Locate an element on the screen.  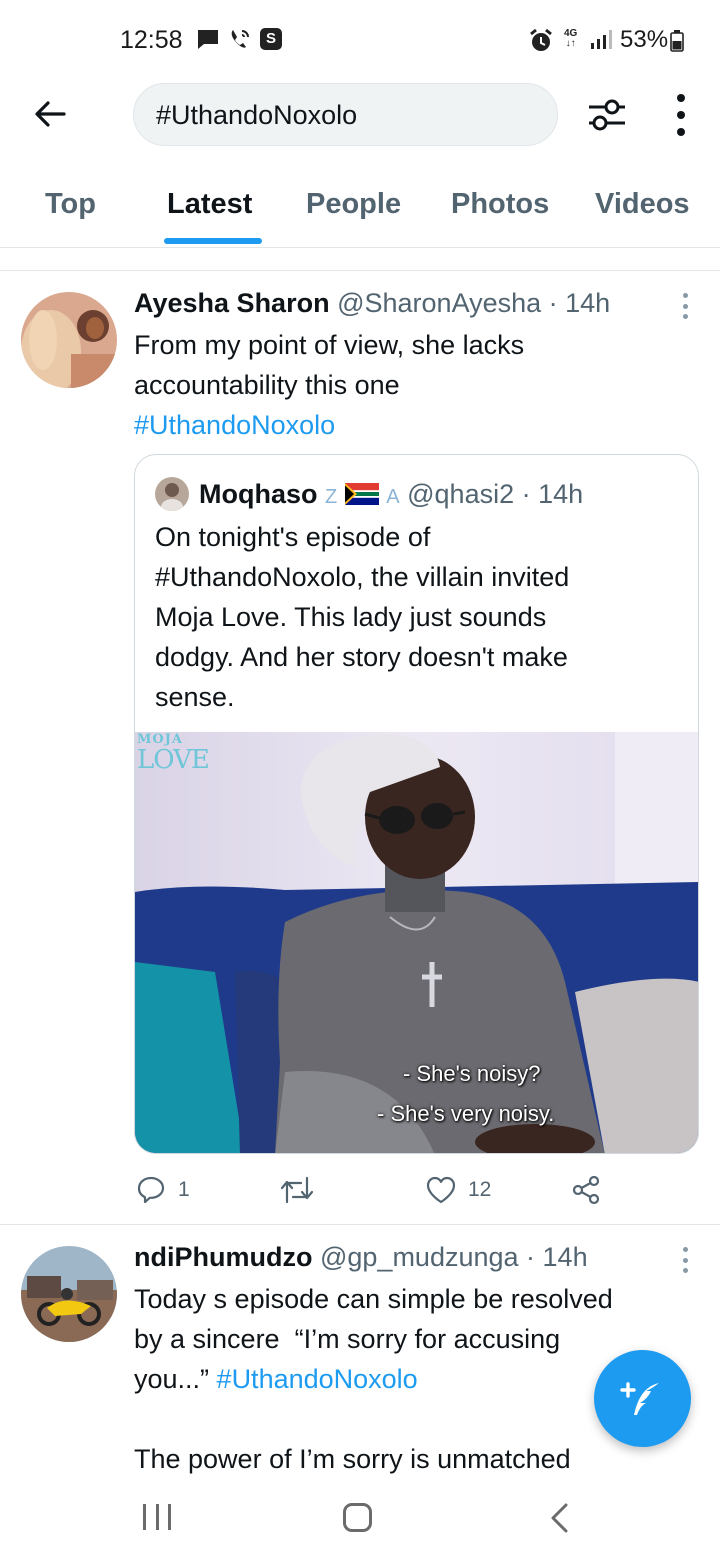
search-filter-icon is located at coordinates (607, 115).